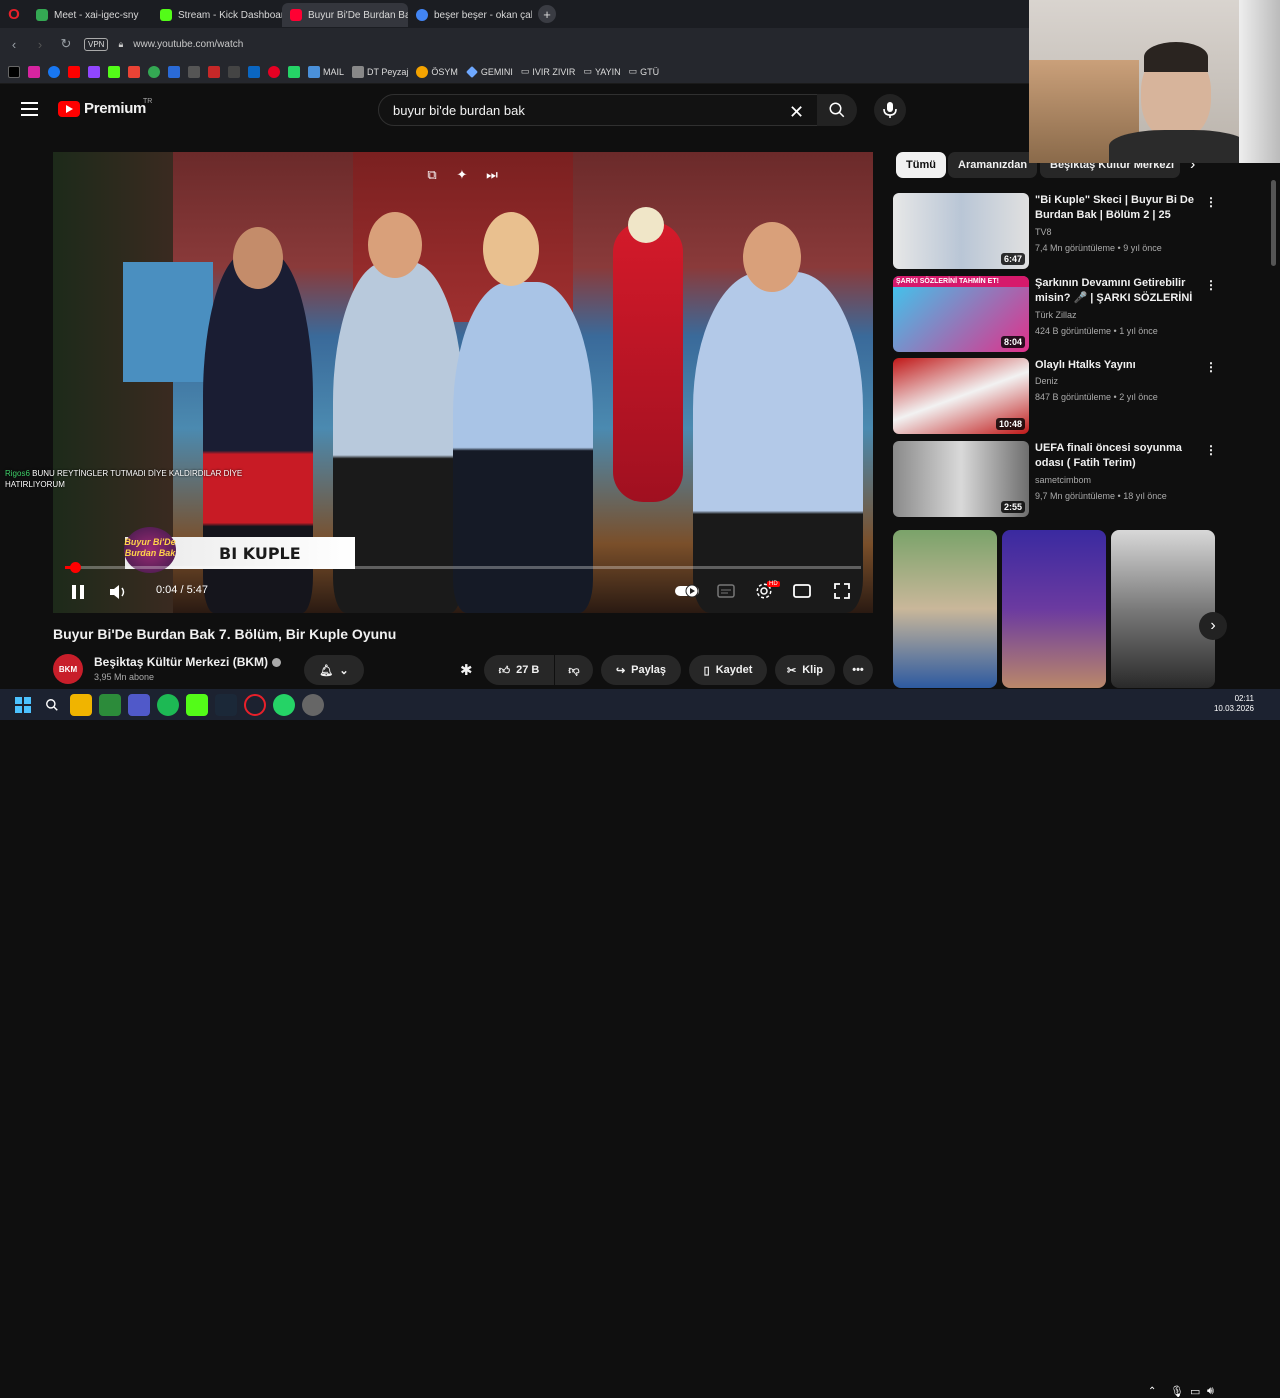  I want to click on youtube-premium-logo: Premium, so click(102, 108).